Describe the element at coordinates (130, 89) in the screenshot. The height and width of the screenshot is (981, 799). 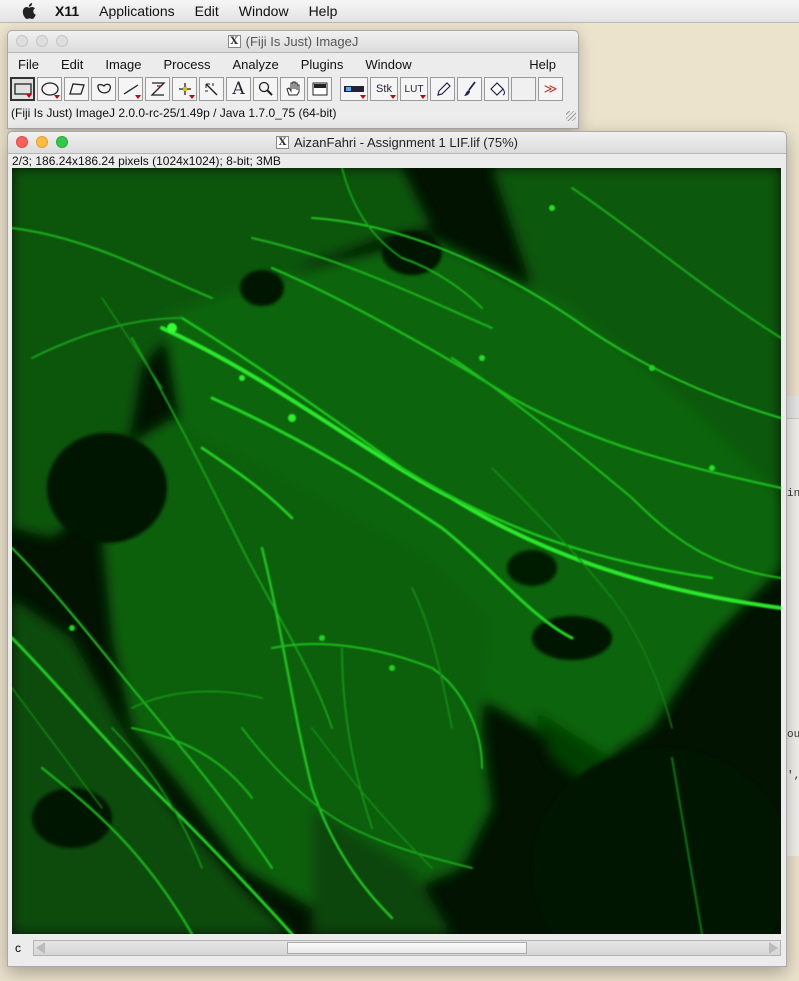
I see `line-selection-icon` at that location.